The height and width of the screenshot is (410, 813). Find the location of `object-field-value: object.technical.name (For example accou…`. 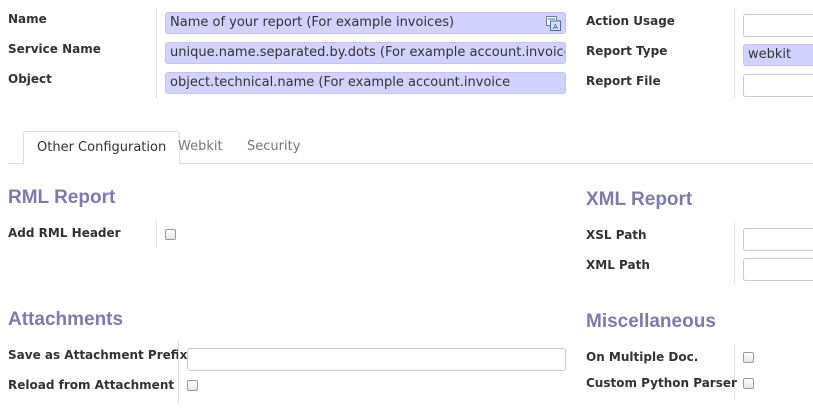

object-field-value: object.technical.name (For example accou… is located at coordinates (340, 82).